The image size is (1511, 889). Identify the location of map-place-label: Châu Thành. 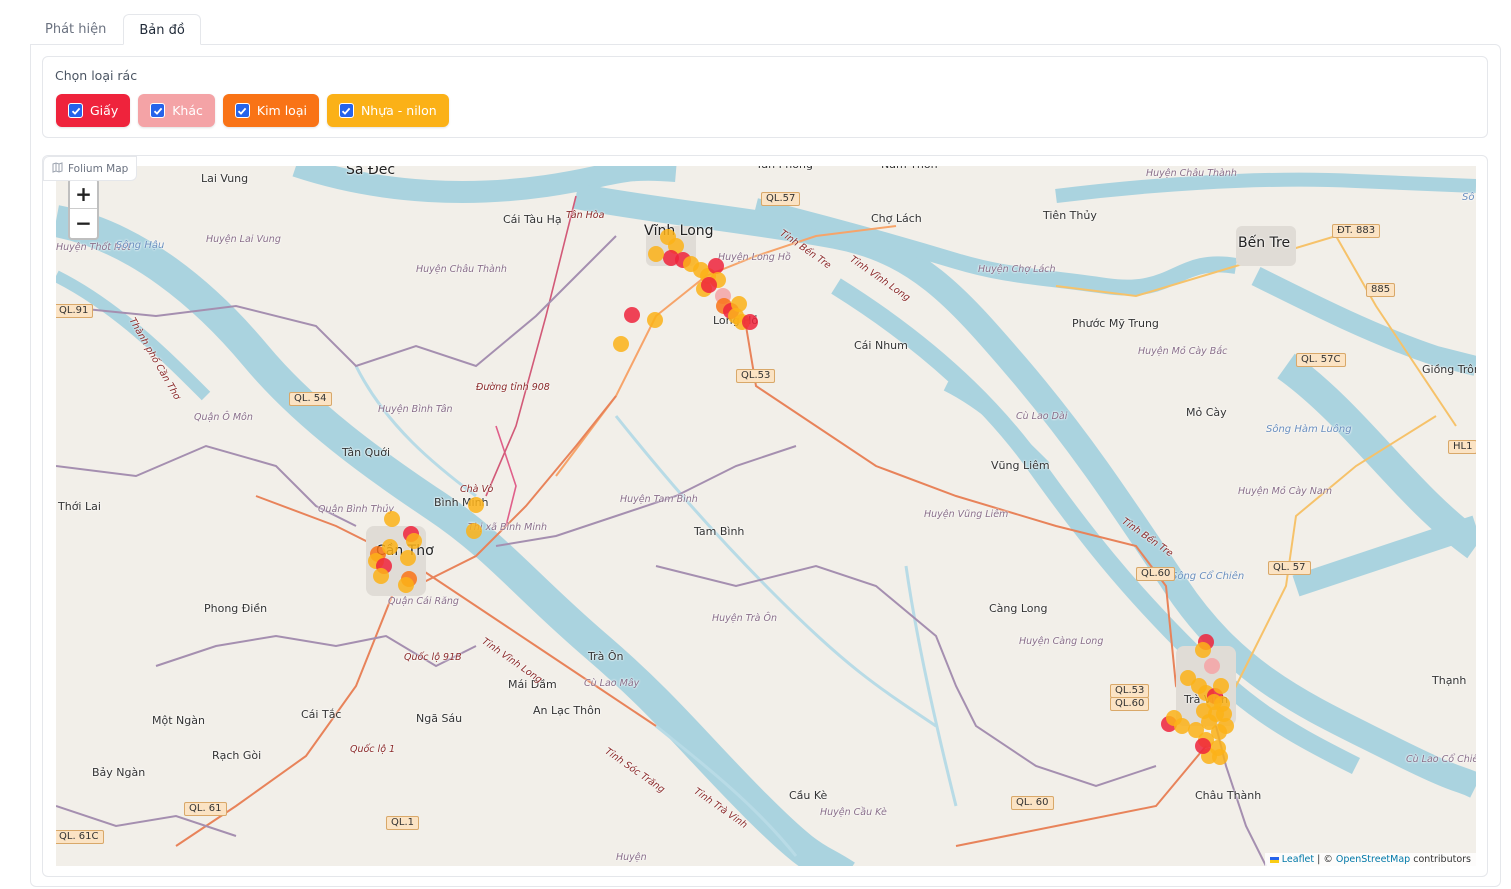
(1228, 795).